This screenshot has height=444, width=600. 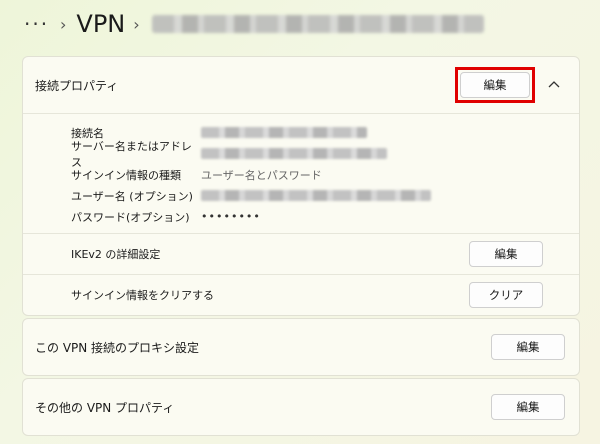 What do you see at coordinates (142, 295) in the screenshot?
I see `clear-signin-label: サインイン情報をクリアする` at bounding box center [142, 295].